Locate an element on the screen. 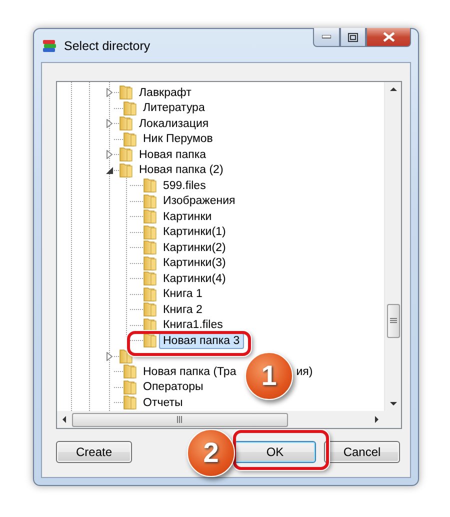  folder-name: Книга 1 is located at coordinates (182, 294).